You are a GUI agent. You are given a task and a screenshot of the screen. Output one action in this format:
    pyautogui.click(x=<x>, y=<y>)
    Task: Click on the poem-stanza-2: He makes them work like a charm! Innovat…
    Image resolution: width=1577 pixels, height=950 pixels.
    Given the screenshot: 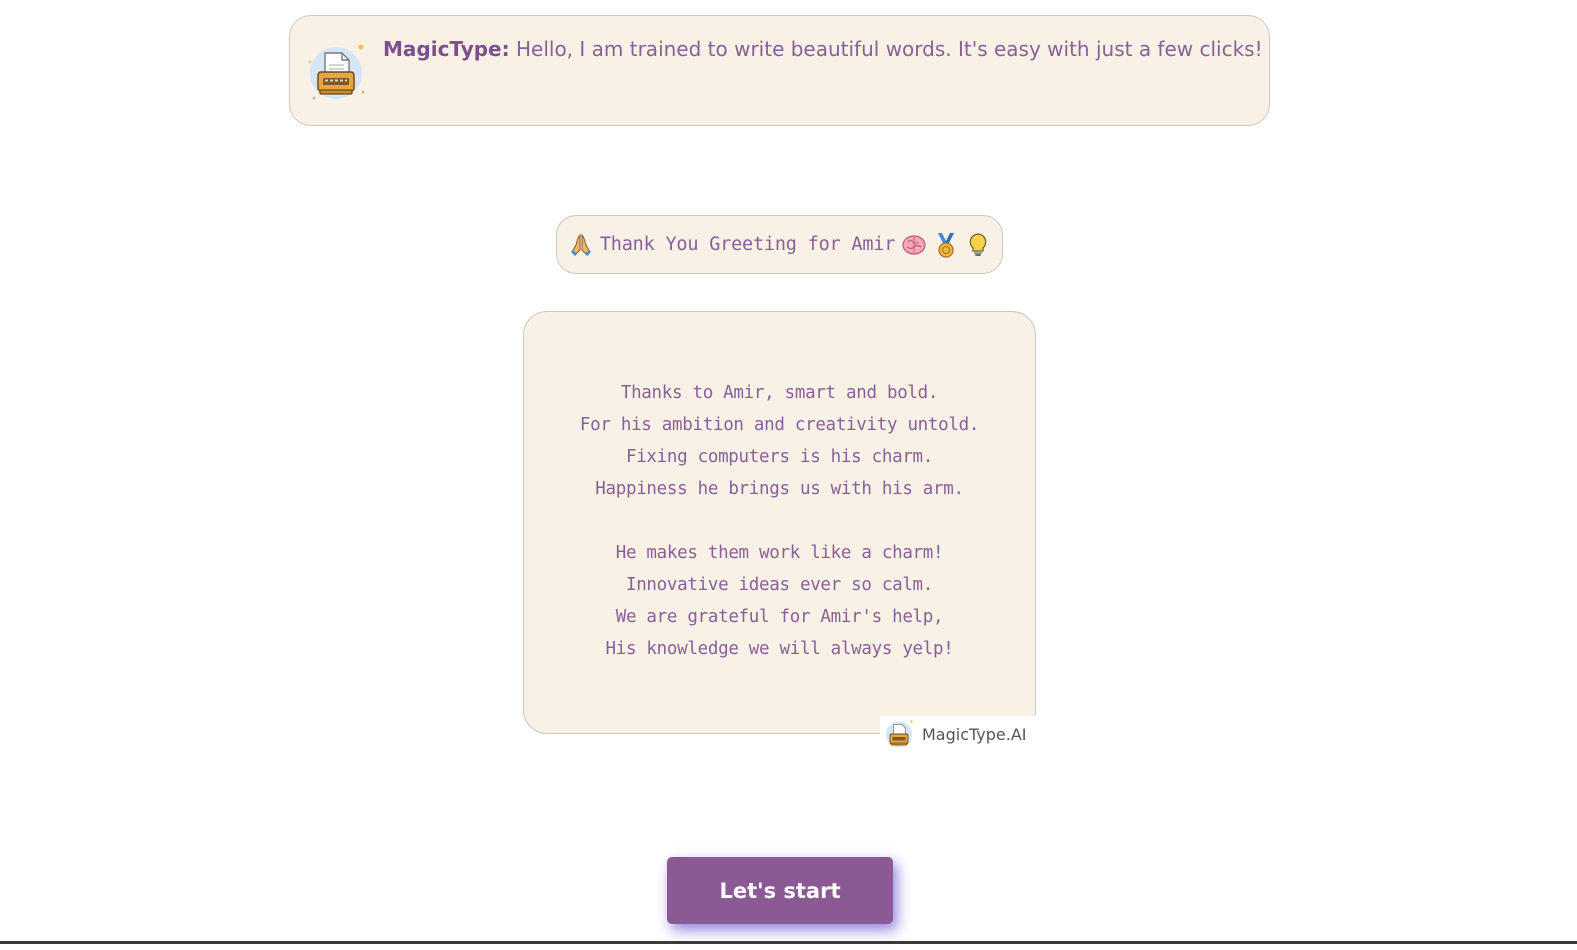 What is the action you would take?
    pyautogui.click(x=779, y=601)
    